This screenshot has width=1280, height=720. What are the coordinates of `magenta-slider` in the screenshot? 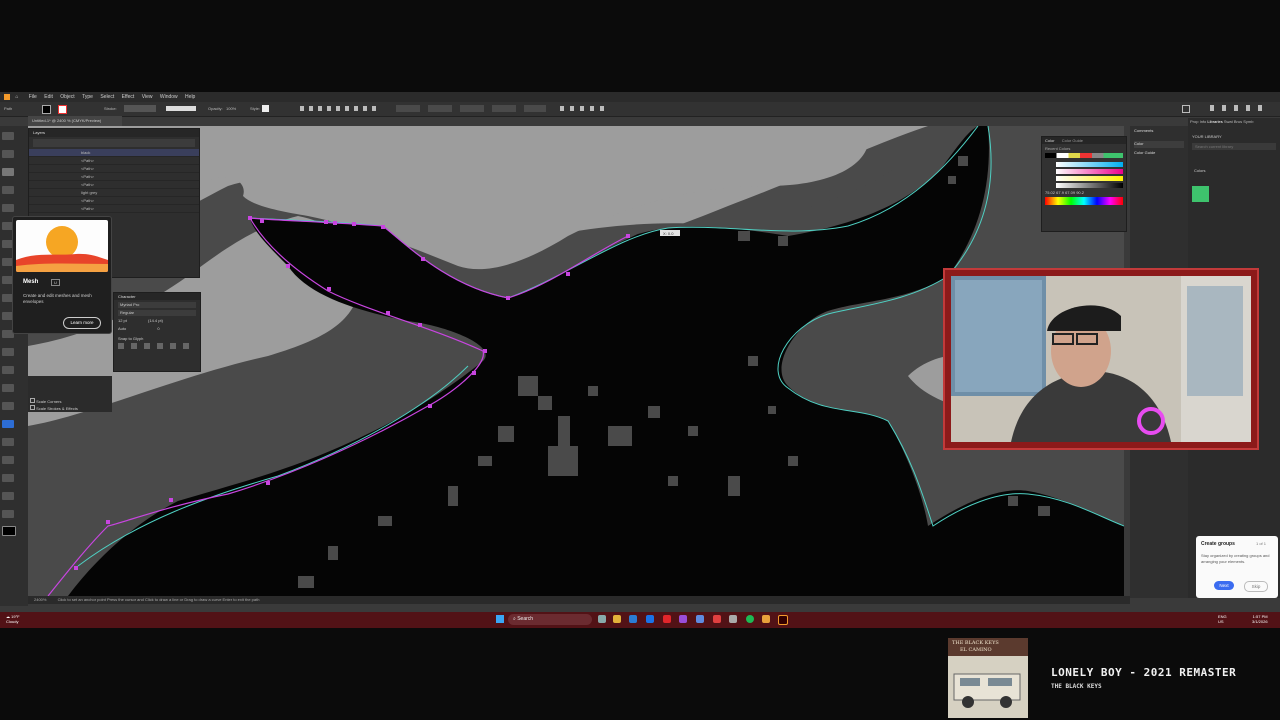 It's located at (1089, 171).